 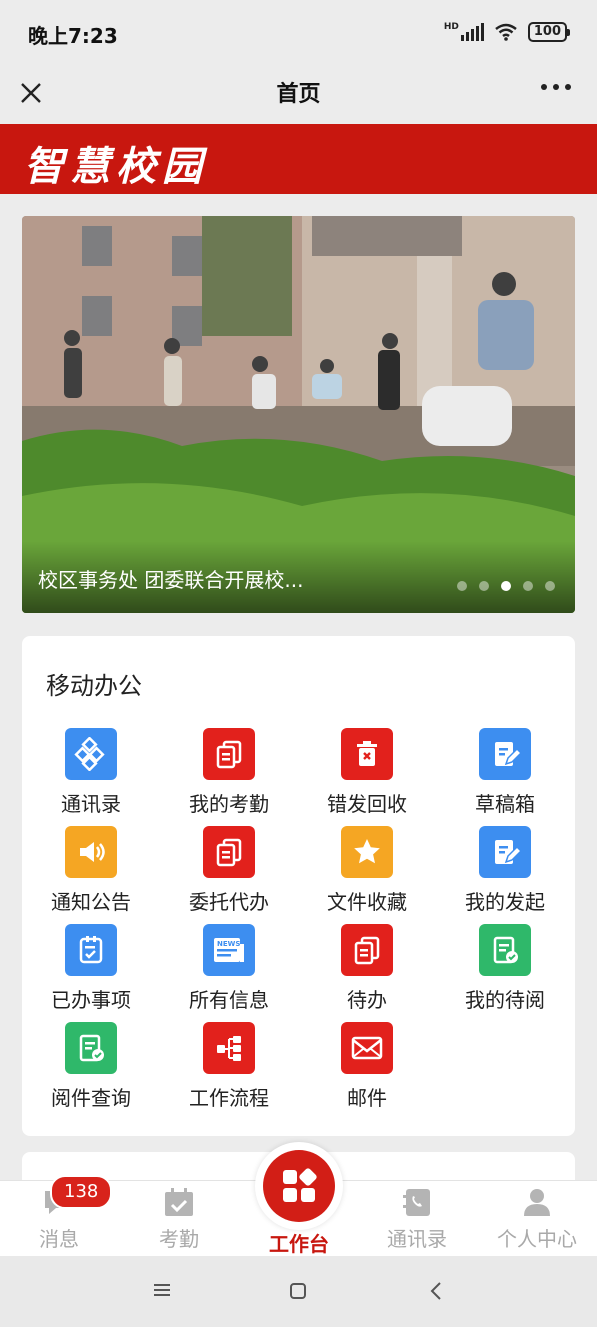 I want to click on app-item: 错发回收, so click(x=367, y=772).